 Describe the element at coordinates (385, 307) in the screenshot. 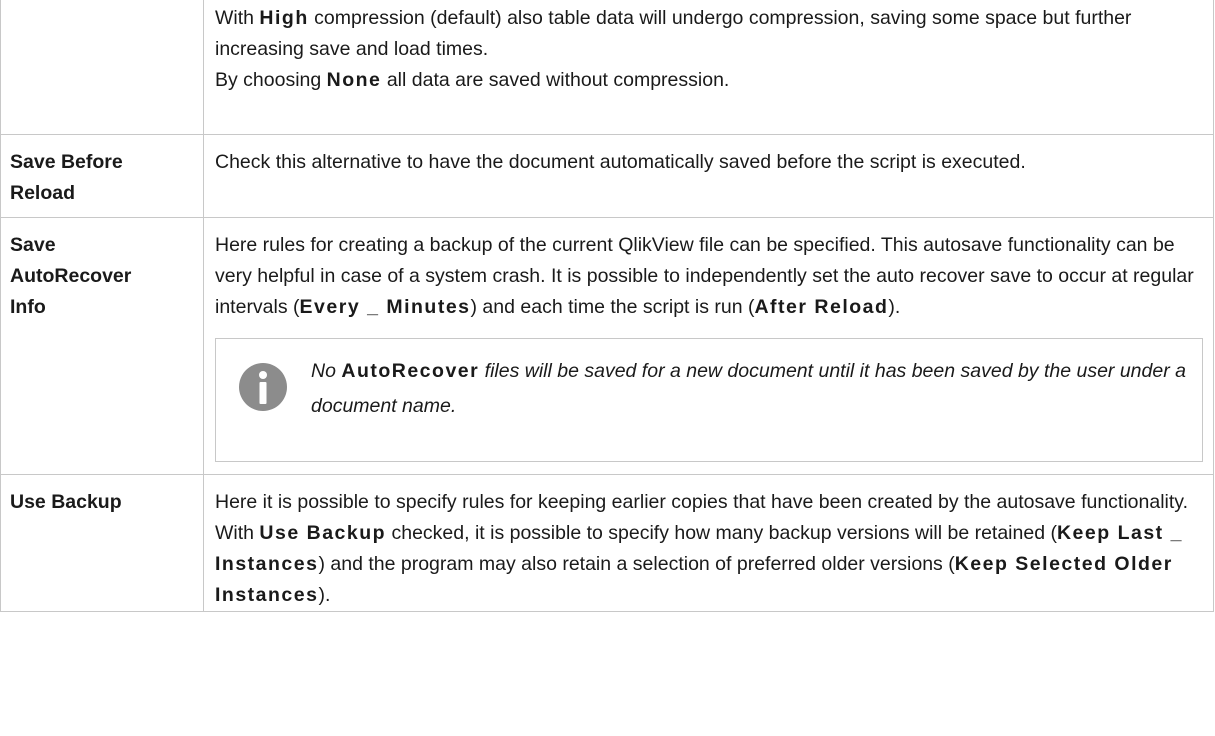

I see `keyword-every-minutes: Every _ Minutes` at that location.